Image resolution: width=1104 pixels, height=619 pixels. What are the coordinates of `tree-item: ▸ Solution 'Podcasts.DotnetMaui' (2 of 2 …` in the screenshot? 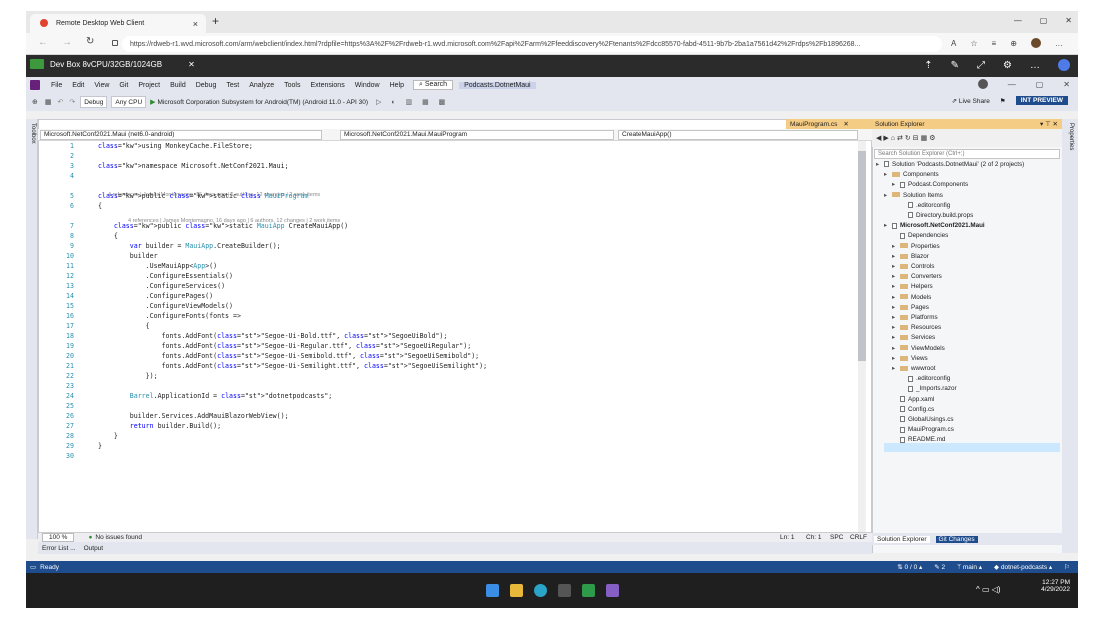 It's located at (950, 164).